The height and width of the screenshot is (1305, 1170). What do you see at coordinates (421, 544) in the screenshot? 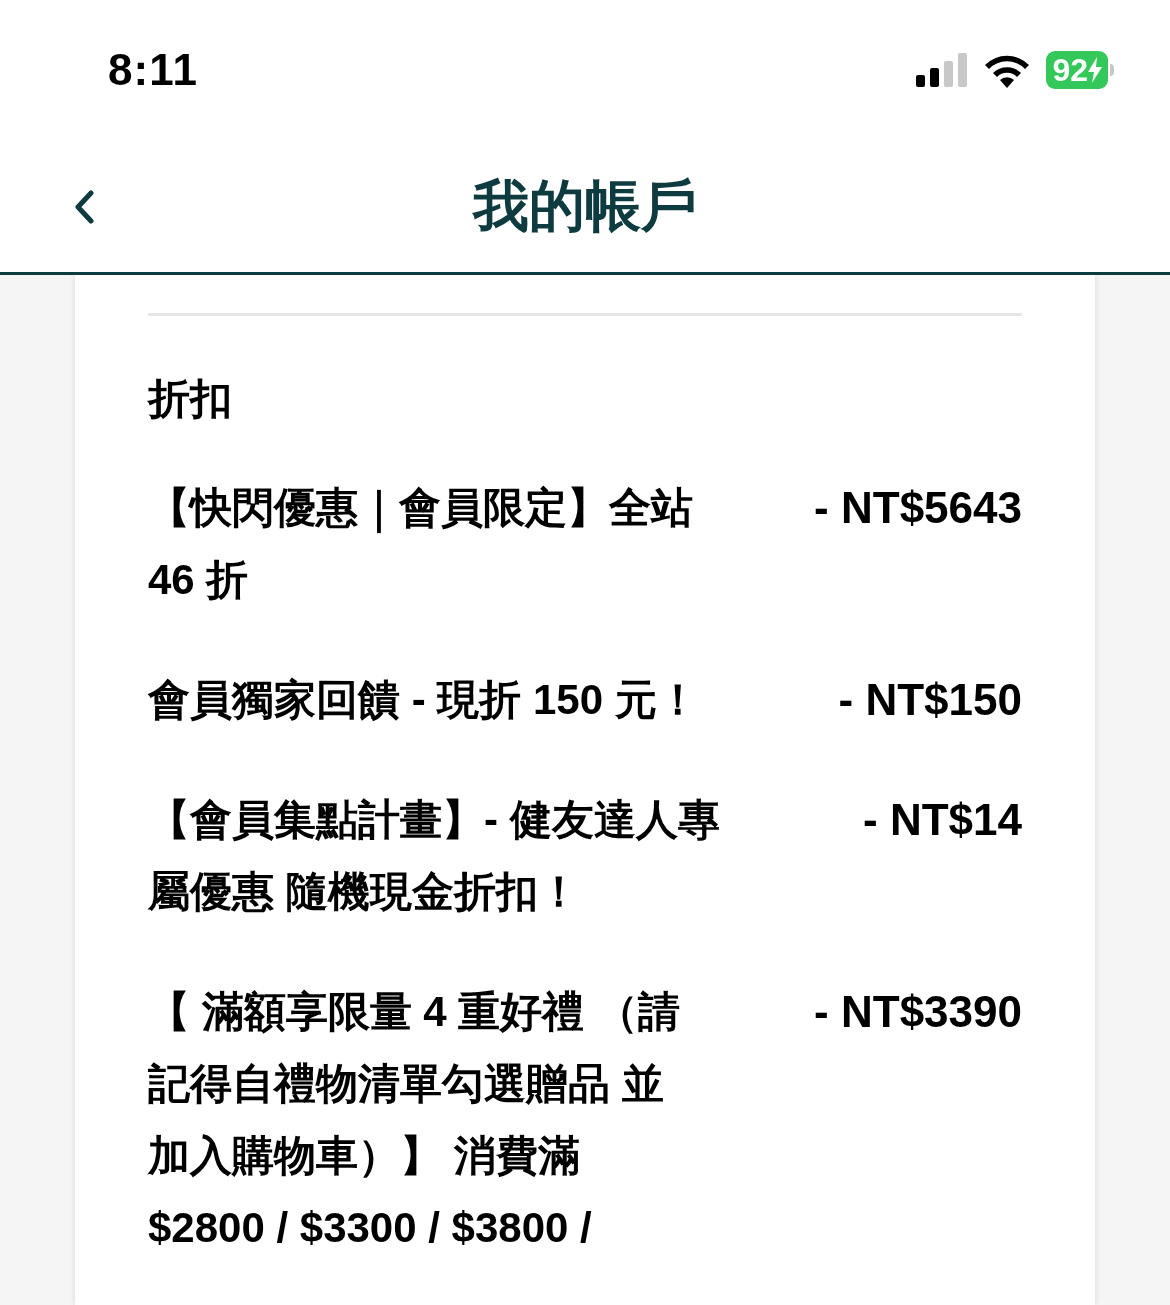
I see `discount-name: 【快閃優惠｜會員限定】全站 46 折` at bounding box center [421, 544].